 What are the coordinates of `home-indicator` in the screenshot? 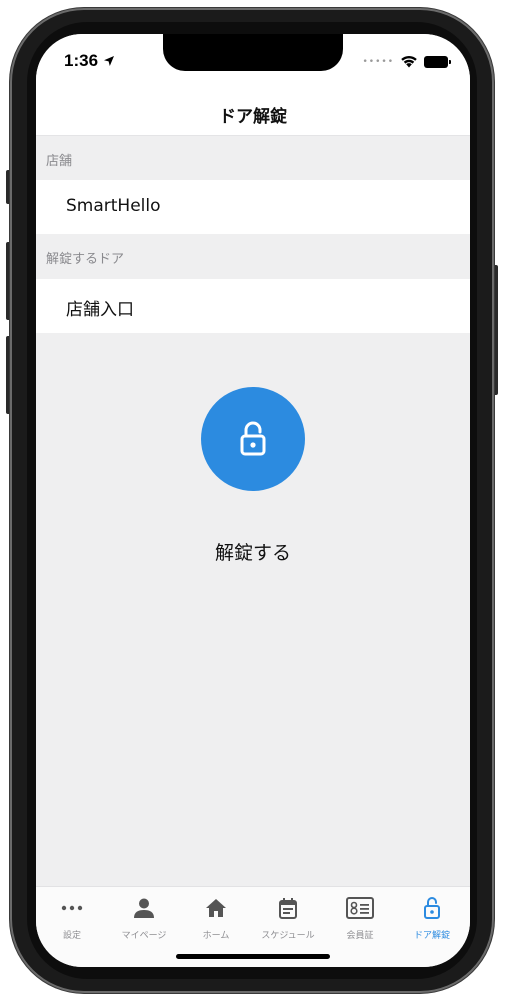 It's located at (253, 956).